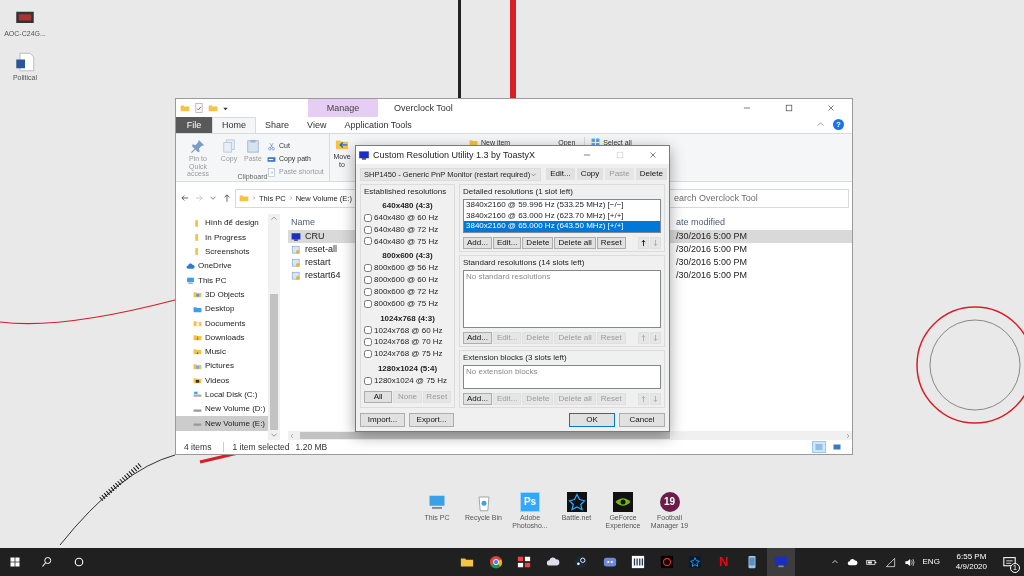  I want to click on group-title: 1280x1024 (5:4), so click(407, 368).